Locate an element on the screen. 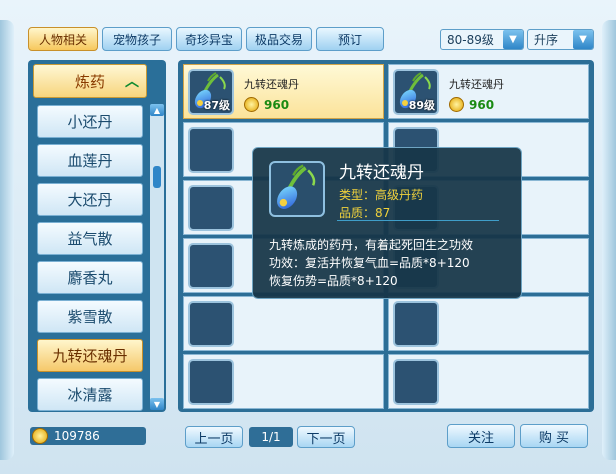  tooltip-type: 类型：高级丹药 is located at coordinates (381, 195).